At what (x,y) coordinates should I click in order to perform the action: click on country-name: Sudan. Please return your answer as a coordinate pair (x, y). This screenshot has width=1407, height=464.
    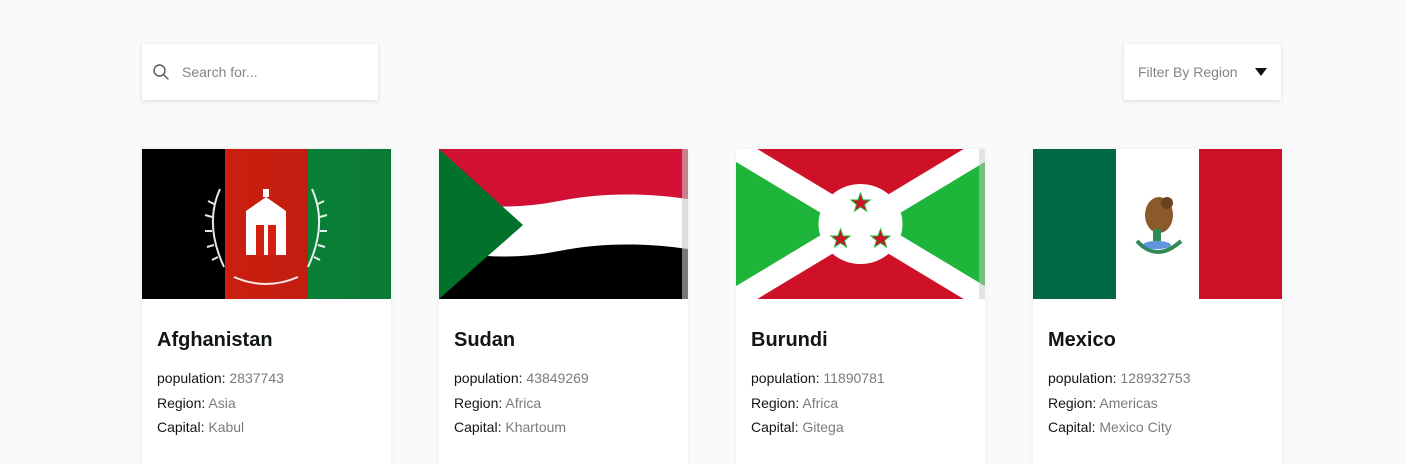
    Looking at the image, I should click on (485, 340).